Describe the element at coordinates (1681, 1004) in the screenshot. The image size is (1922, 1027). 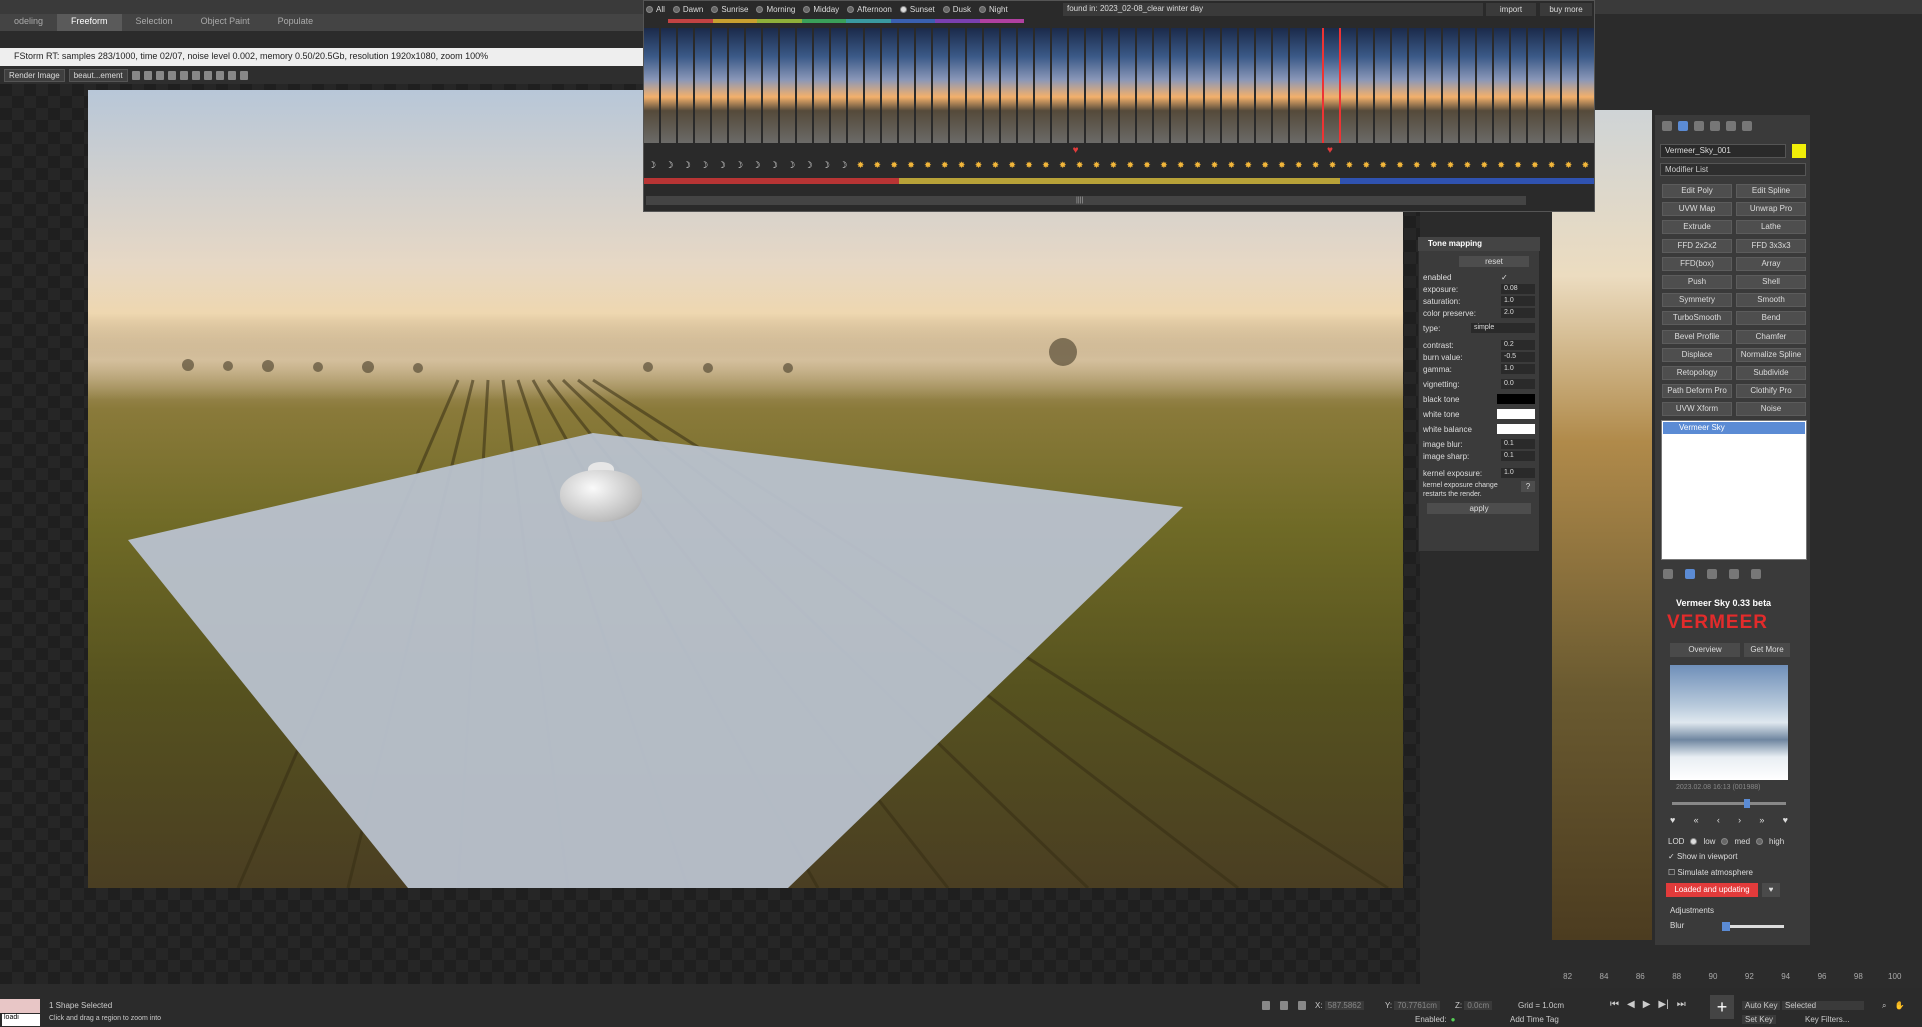
I see `go-to-end-icon: ⏭` at that location.